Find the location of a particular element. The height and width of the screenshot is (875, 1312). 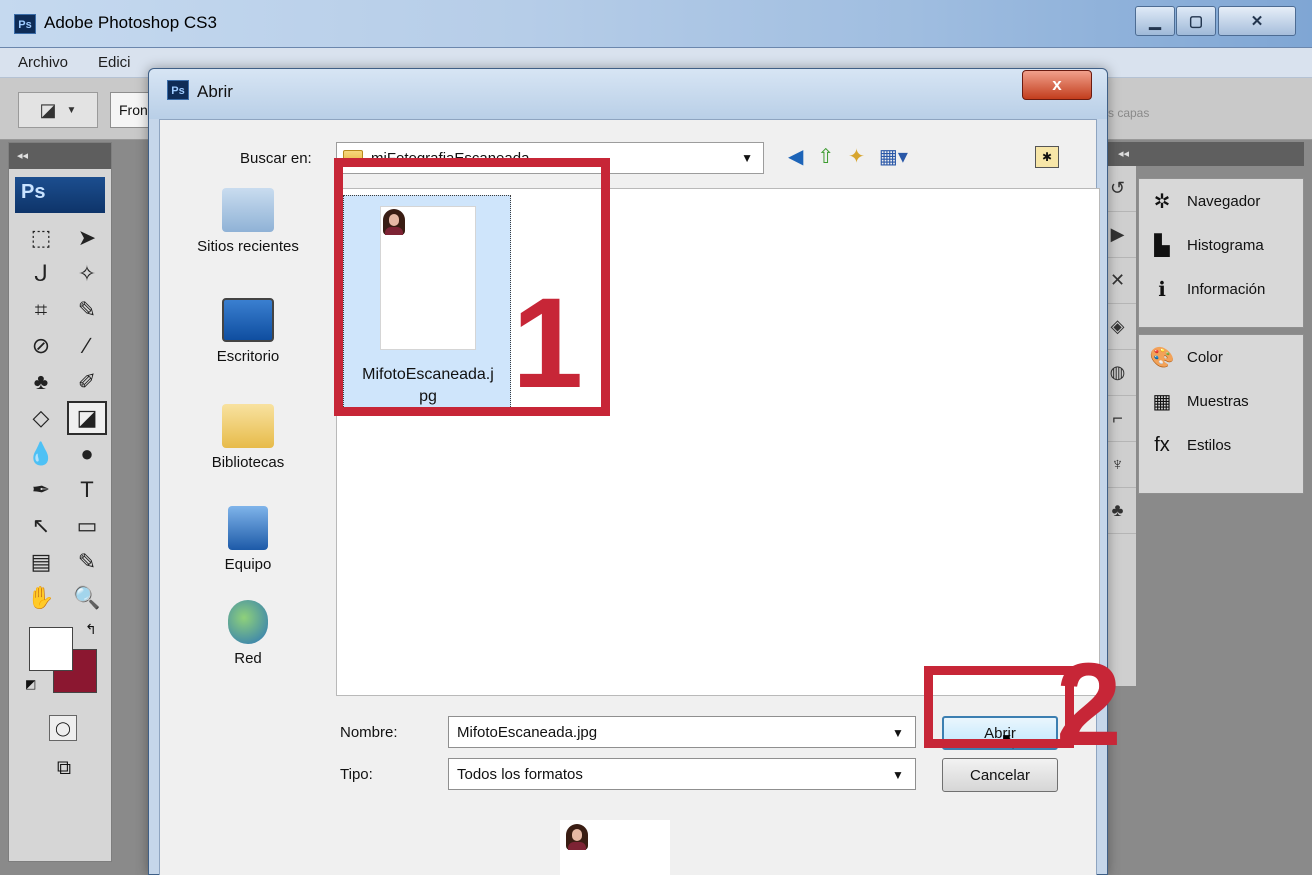

place-desktop: Escritorio is located at coordinates (248, 331).